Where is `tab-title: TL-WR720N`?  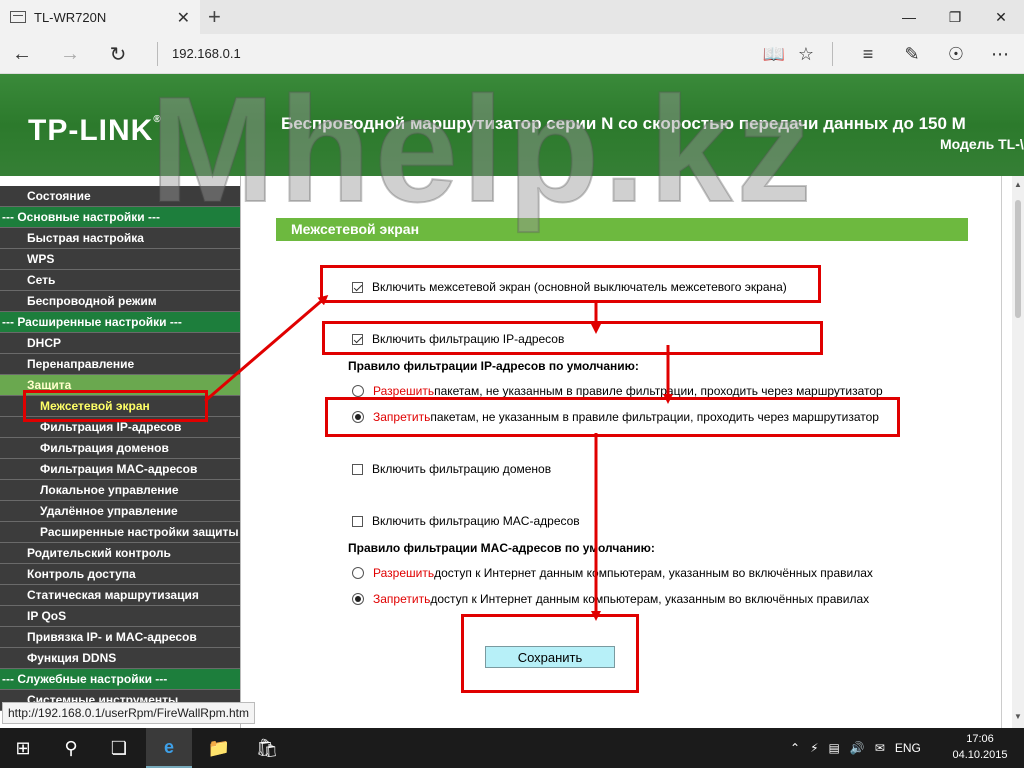 tab-title: TL-WR720N is located at coordinates (70, 17).